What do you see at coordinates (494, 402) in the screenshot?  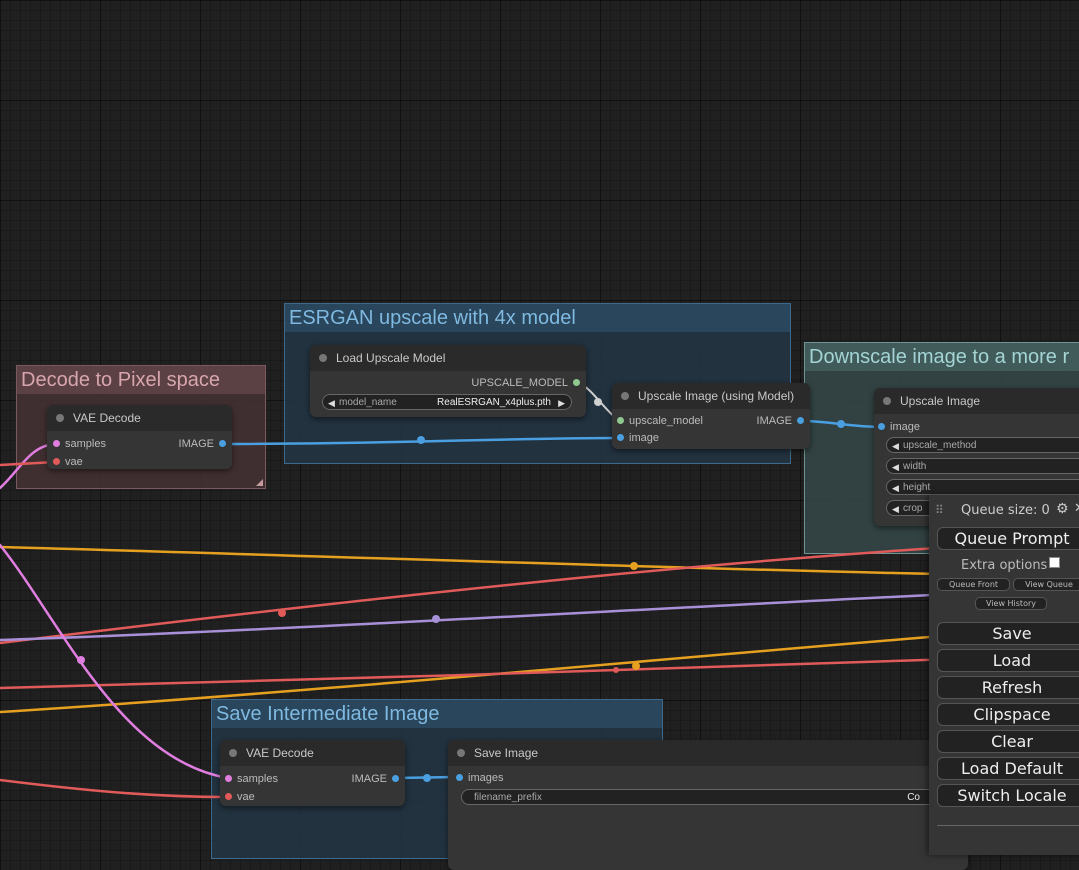 I see `widget-value: RealESRGAN_x4plus.pth` at bounding box center [494, 402].